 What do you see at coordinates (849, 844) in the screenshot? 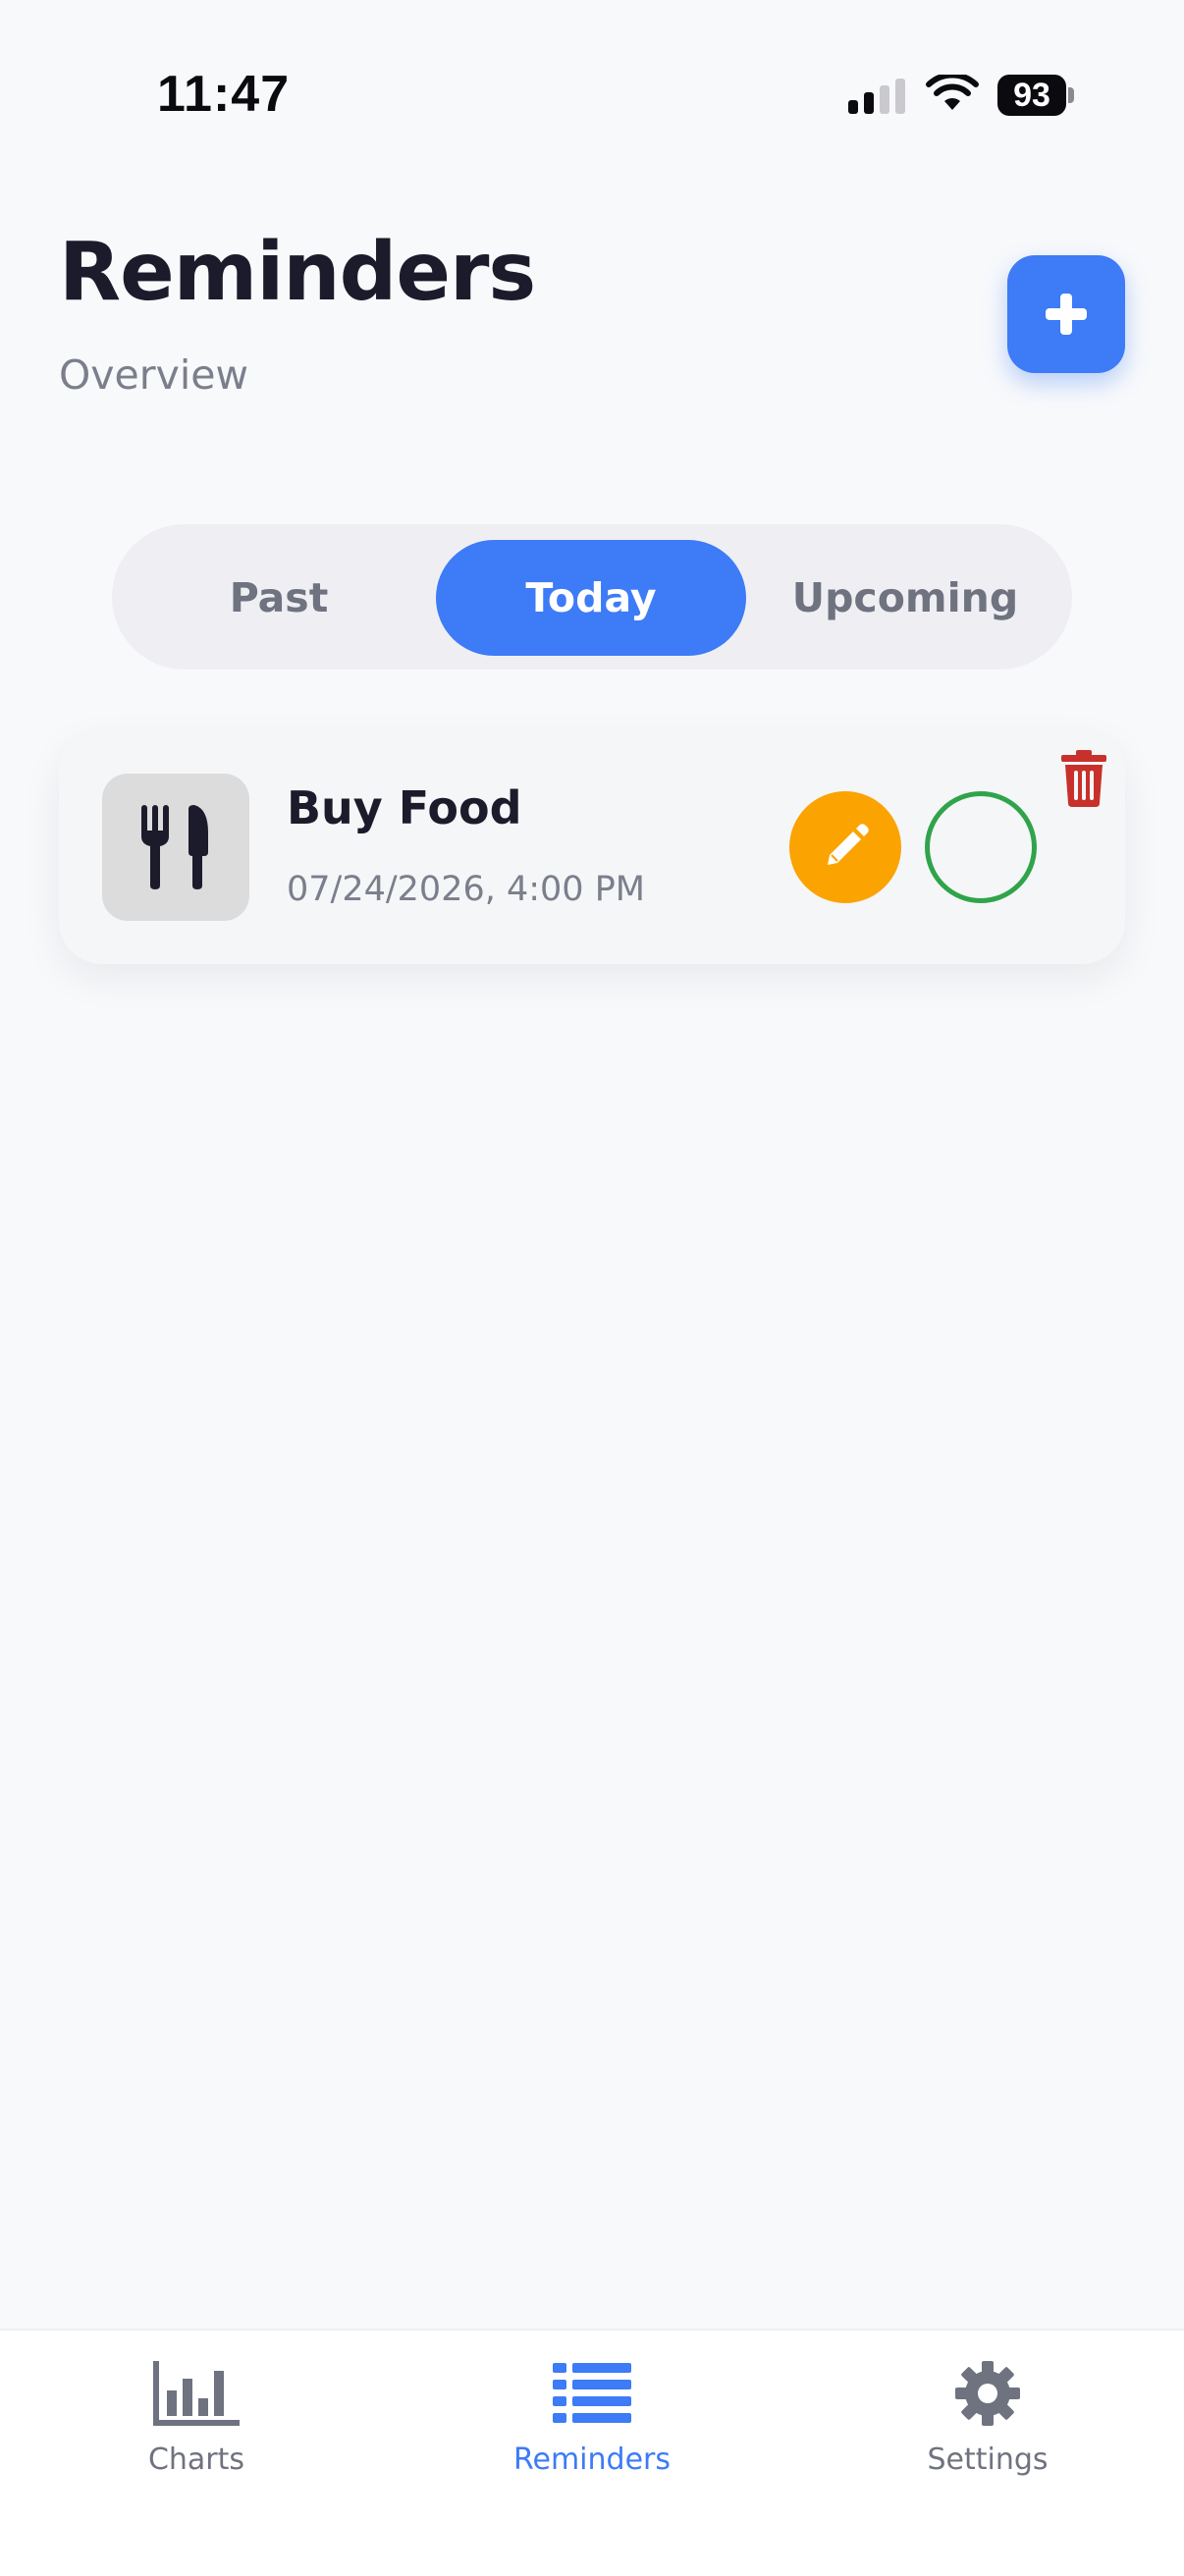
I see `pencil-icon` at bounding box center [849, 844].